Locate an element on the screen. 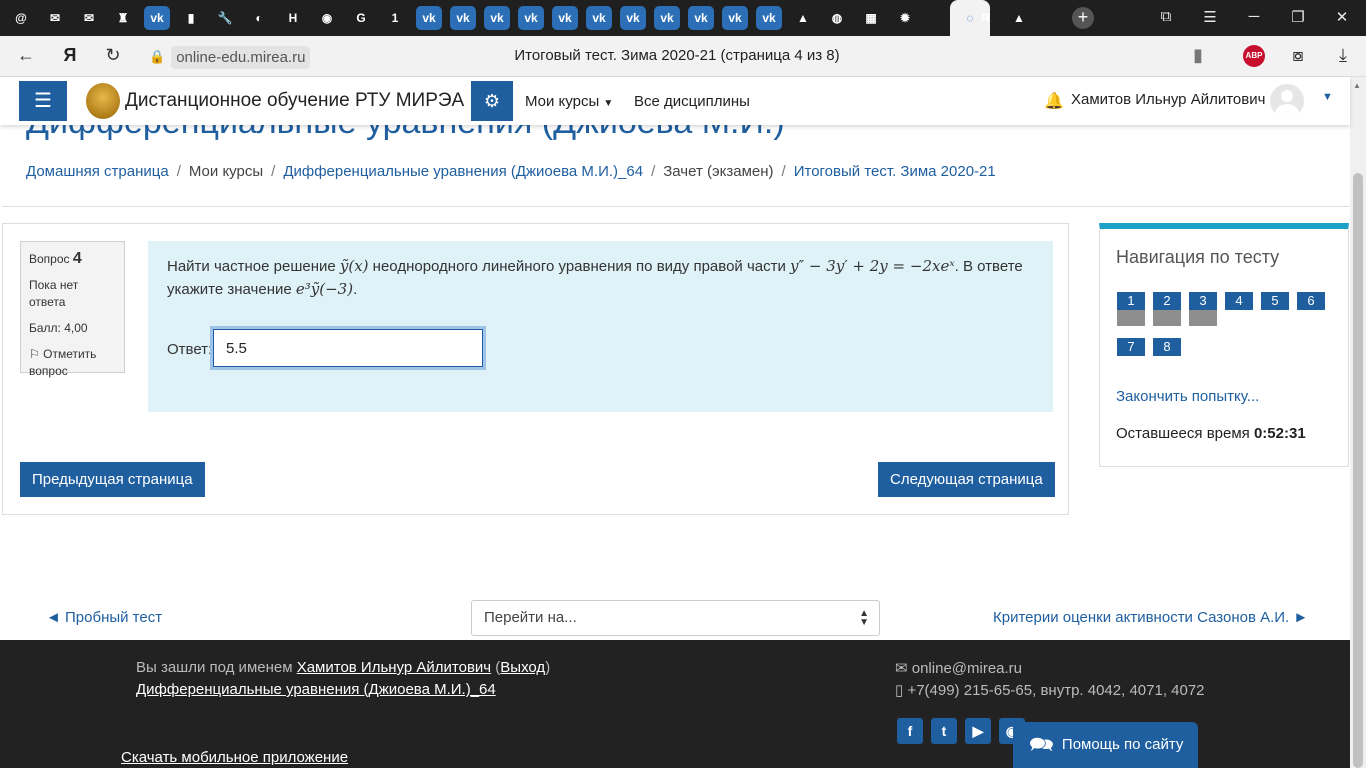 The width and height of the screenshot is (1366, 768). quiz-nav-button: 5 is located at coordinates (1275, 307).